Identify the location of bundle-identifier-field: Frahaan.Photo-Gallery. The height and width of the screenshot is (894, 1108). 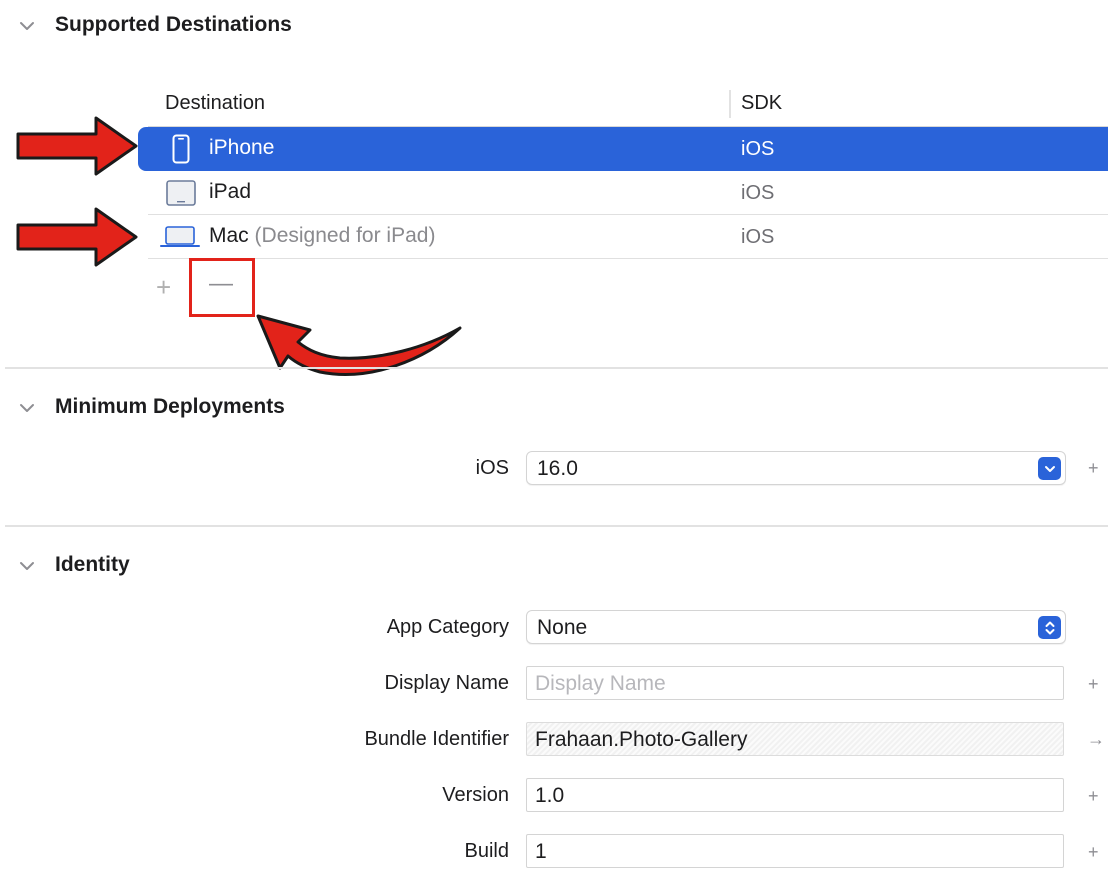
(795, 739).